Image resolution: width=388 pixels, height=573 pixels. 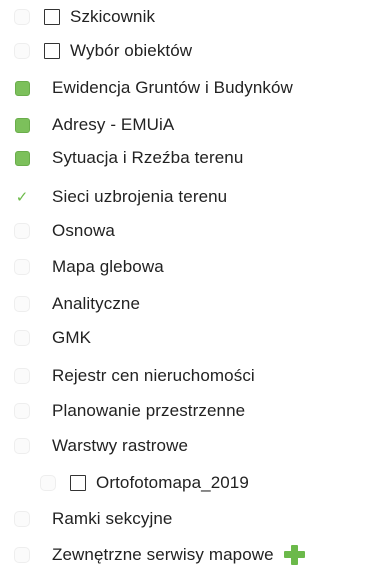 What do you see at coordinates (194, 17) in the screenshot?
I see `layer-row-szkicownik: Szkicownik` at bounding box center [194, 17].